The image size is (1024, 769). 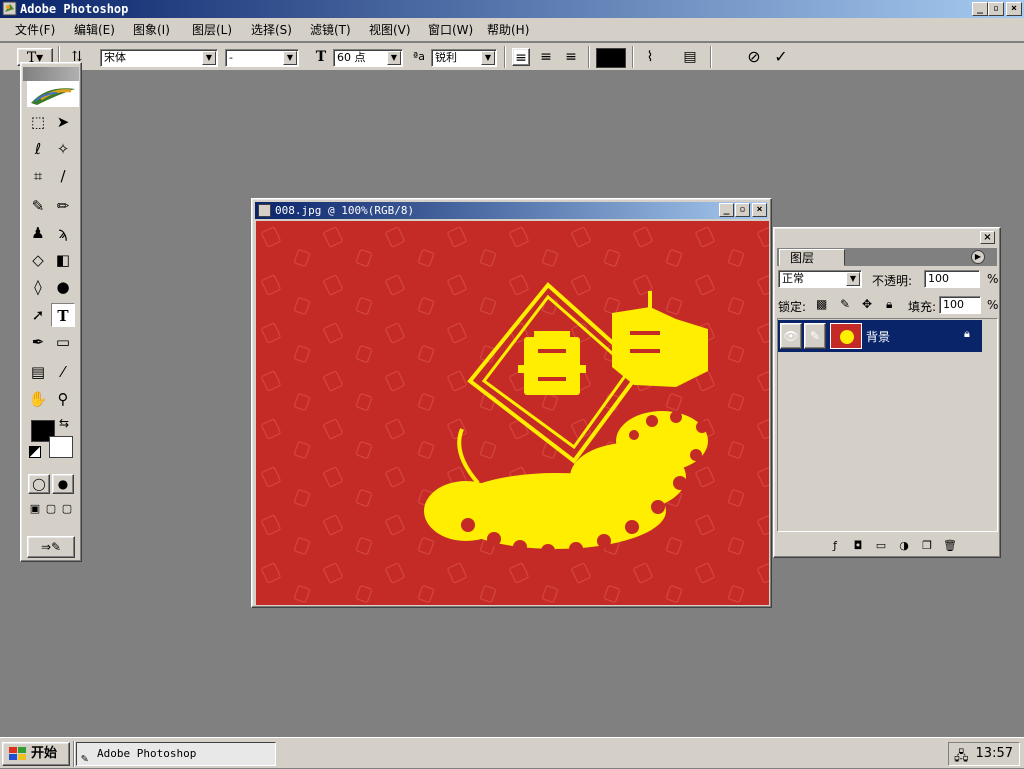 What do you see at coordinates (953, 304) in the screenshot?
I see `fill-value: 100` at bounding box center [953, 304].